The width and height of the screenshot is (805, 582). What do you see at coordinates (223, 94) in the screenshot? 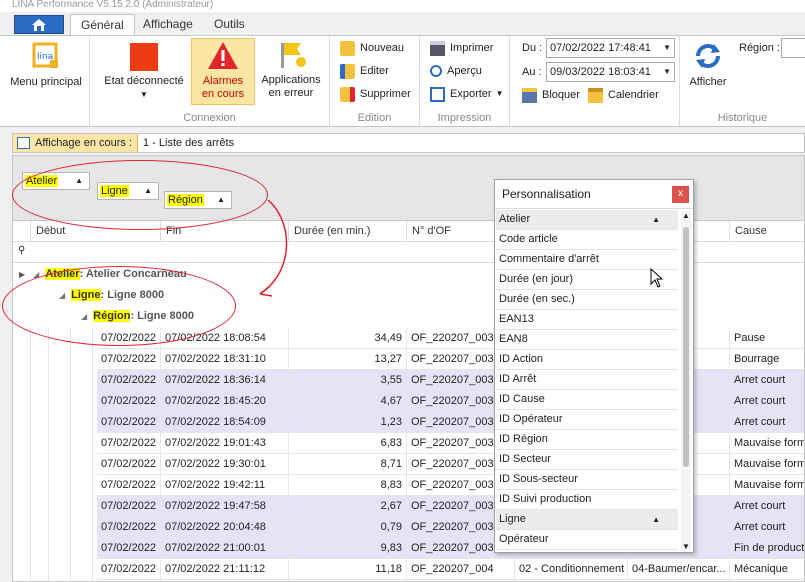
I see `alarmes-label-2: en cours` at bounding box center [223, 94].